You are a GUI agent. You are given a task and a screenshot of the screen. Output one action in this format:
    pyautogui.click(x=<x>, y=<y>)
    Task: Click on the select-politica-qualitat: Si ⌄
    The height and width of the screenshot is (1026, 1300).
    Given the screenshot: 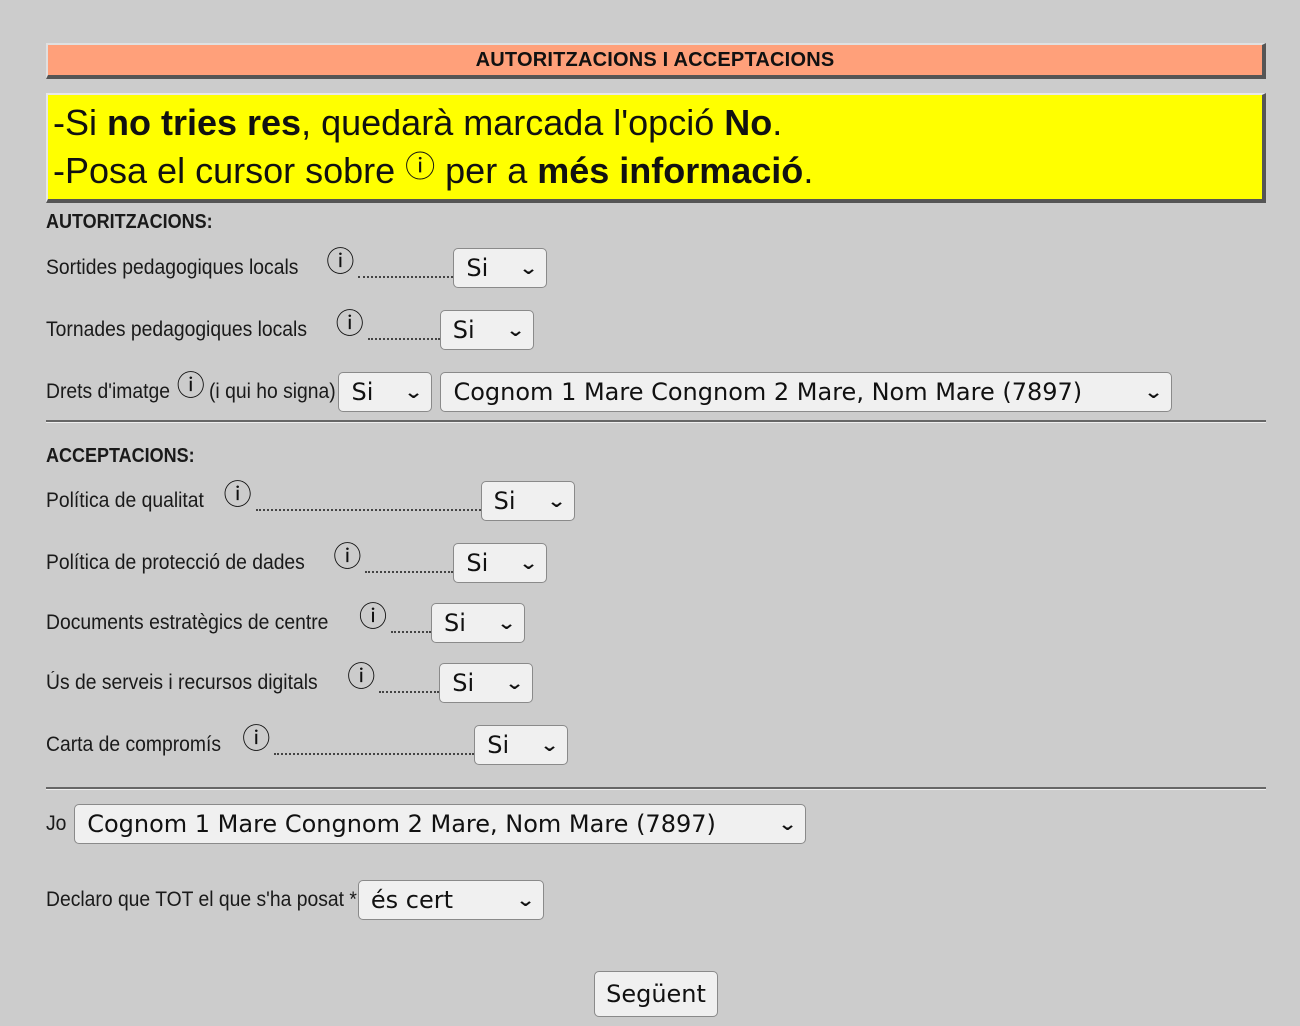 What is the action you would take?
    pyautogui.click(x=527, y=501)
    